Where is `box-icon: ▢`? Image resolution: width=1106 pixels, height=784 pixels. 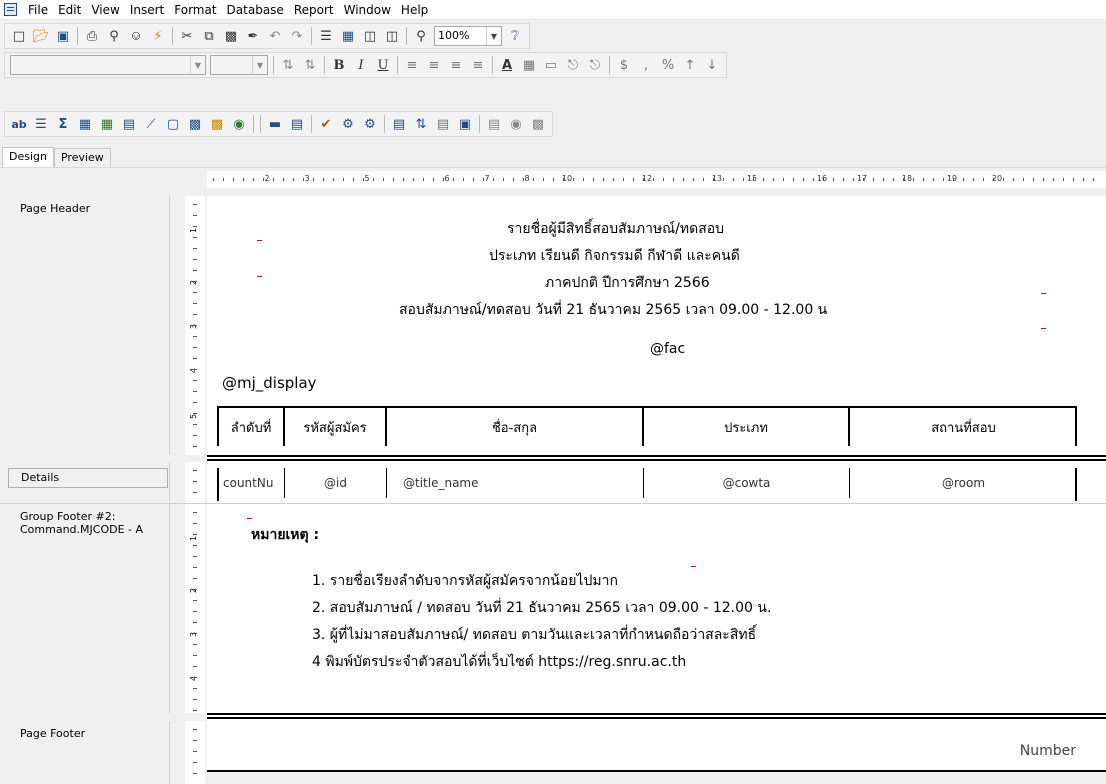
box-icon: ▢ is located at coordinates (173, 124).